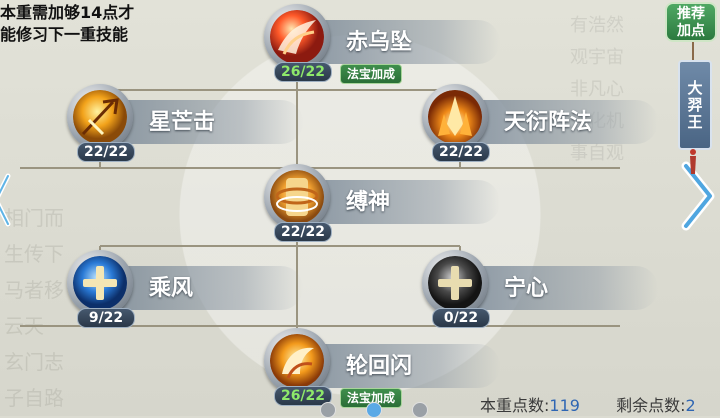 The width and height of the screenshot is (720, 418). What do you see at coordinates (588, 404) in the screenshot?
I see `points-footer: 本重点数:119 剩余点数:2` at bounding box center [588, 404].